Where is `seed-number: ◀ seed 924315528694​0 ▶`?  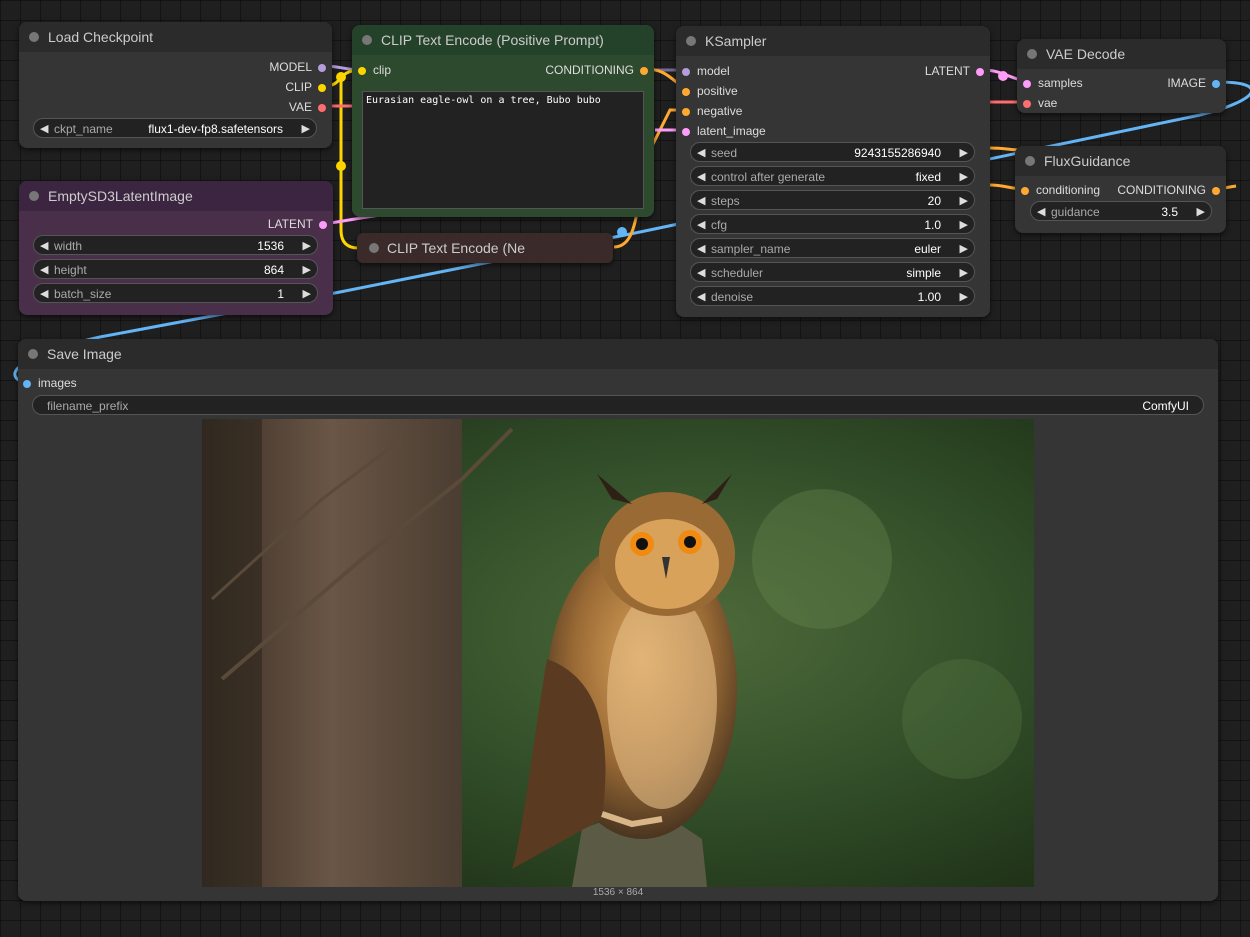 seed-number: ◀ seed 924315528694​0 ▶ is located at coordinates (832, 152).